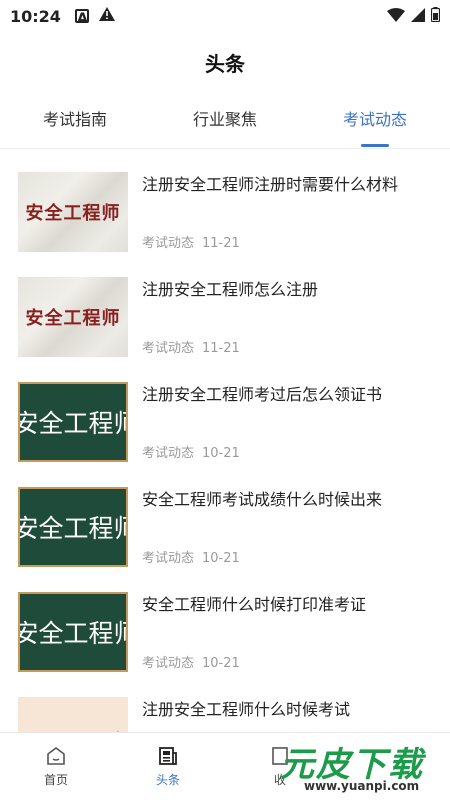 The width and height of the screenshot is (450, 800). Describe the element at coordinates (225, 16) in the screenshot. I see `status-bar: 10:24 A` at that location.